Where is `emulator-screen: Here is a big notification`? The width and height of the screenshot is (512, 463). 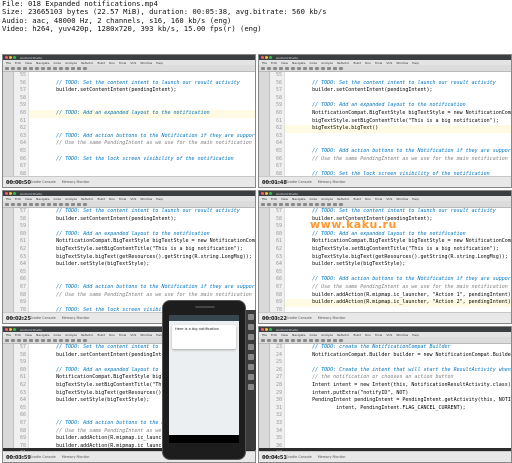 emulator-screen: Here is a big notification is located at coordinates (204, 379).